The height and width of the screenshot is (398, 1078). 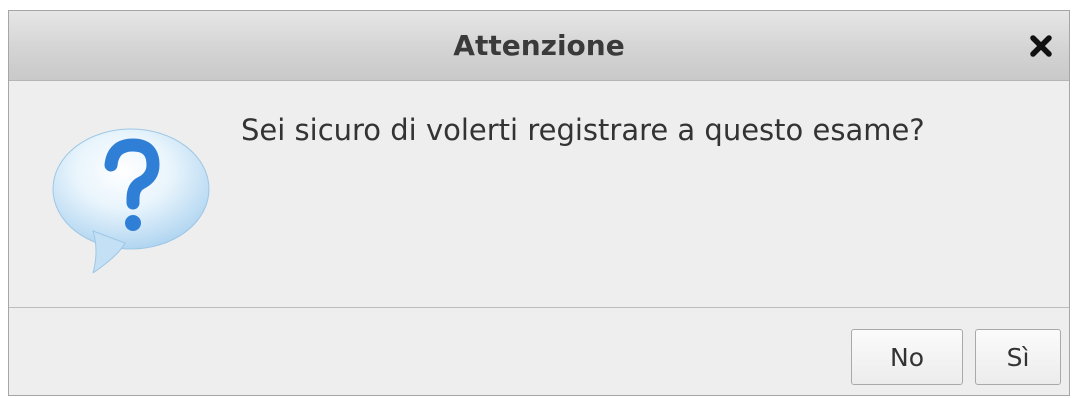 What do you see at coordinates (1018, 357) in the screenshot?
I see `yes-button: Sì` at bounding box center [1018, 357].